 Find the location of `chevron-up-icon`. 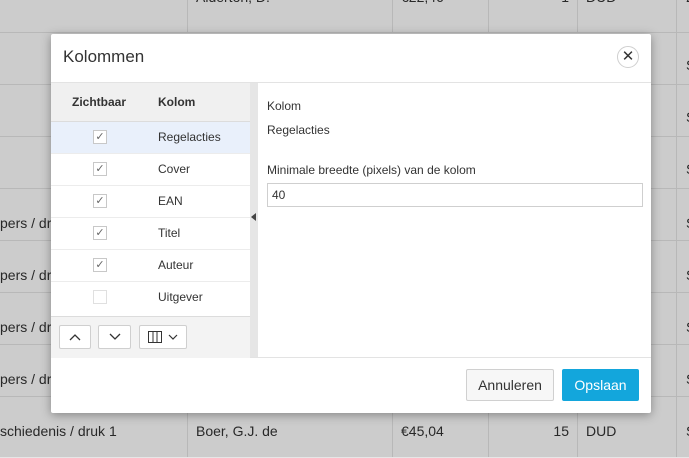

chevron-up-icon is located at coordinates (75, 337).